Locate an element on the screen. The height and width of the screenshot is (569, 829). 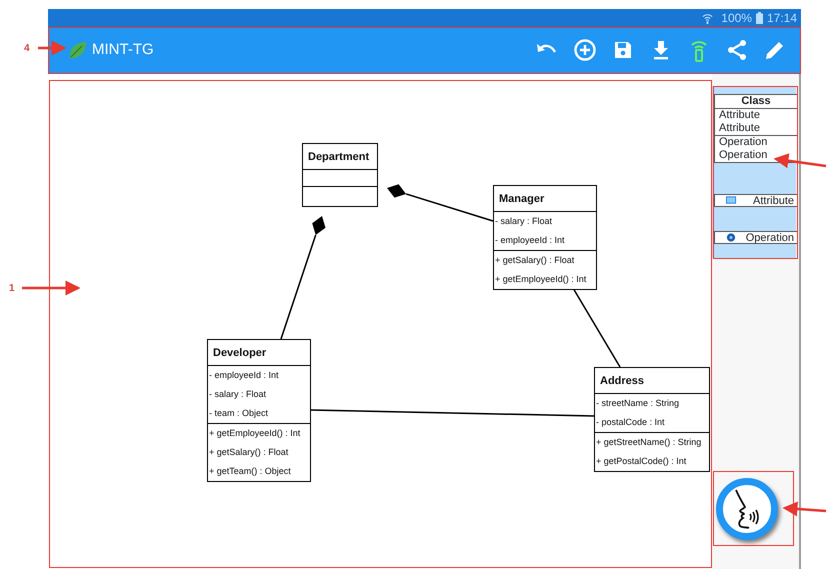
attribute-icon is located at coordinates (731, 200).